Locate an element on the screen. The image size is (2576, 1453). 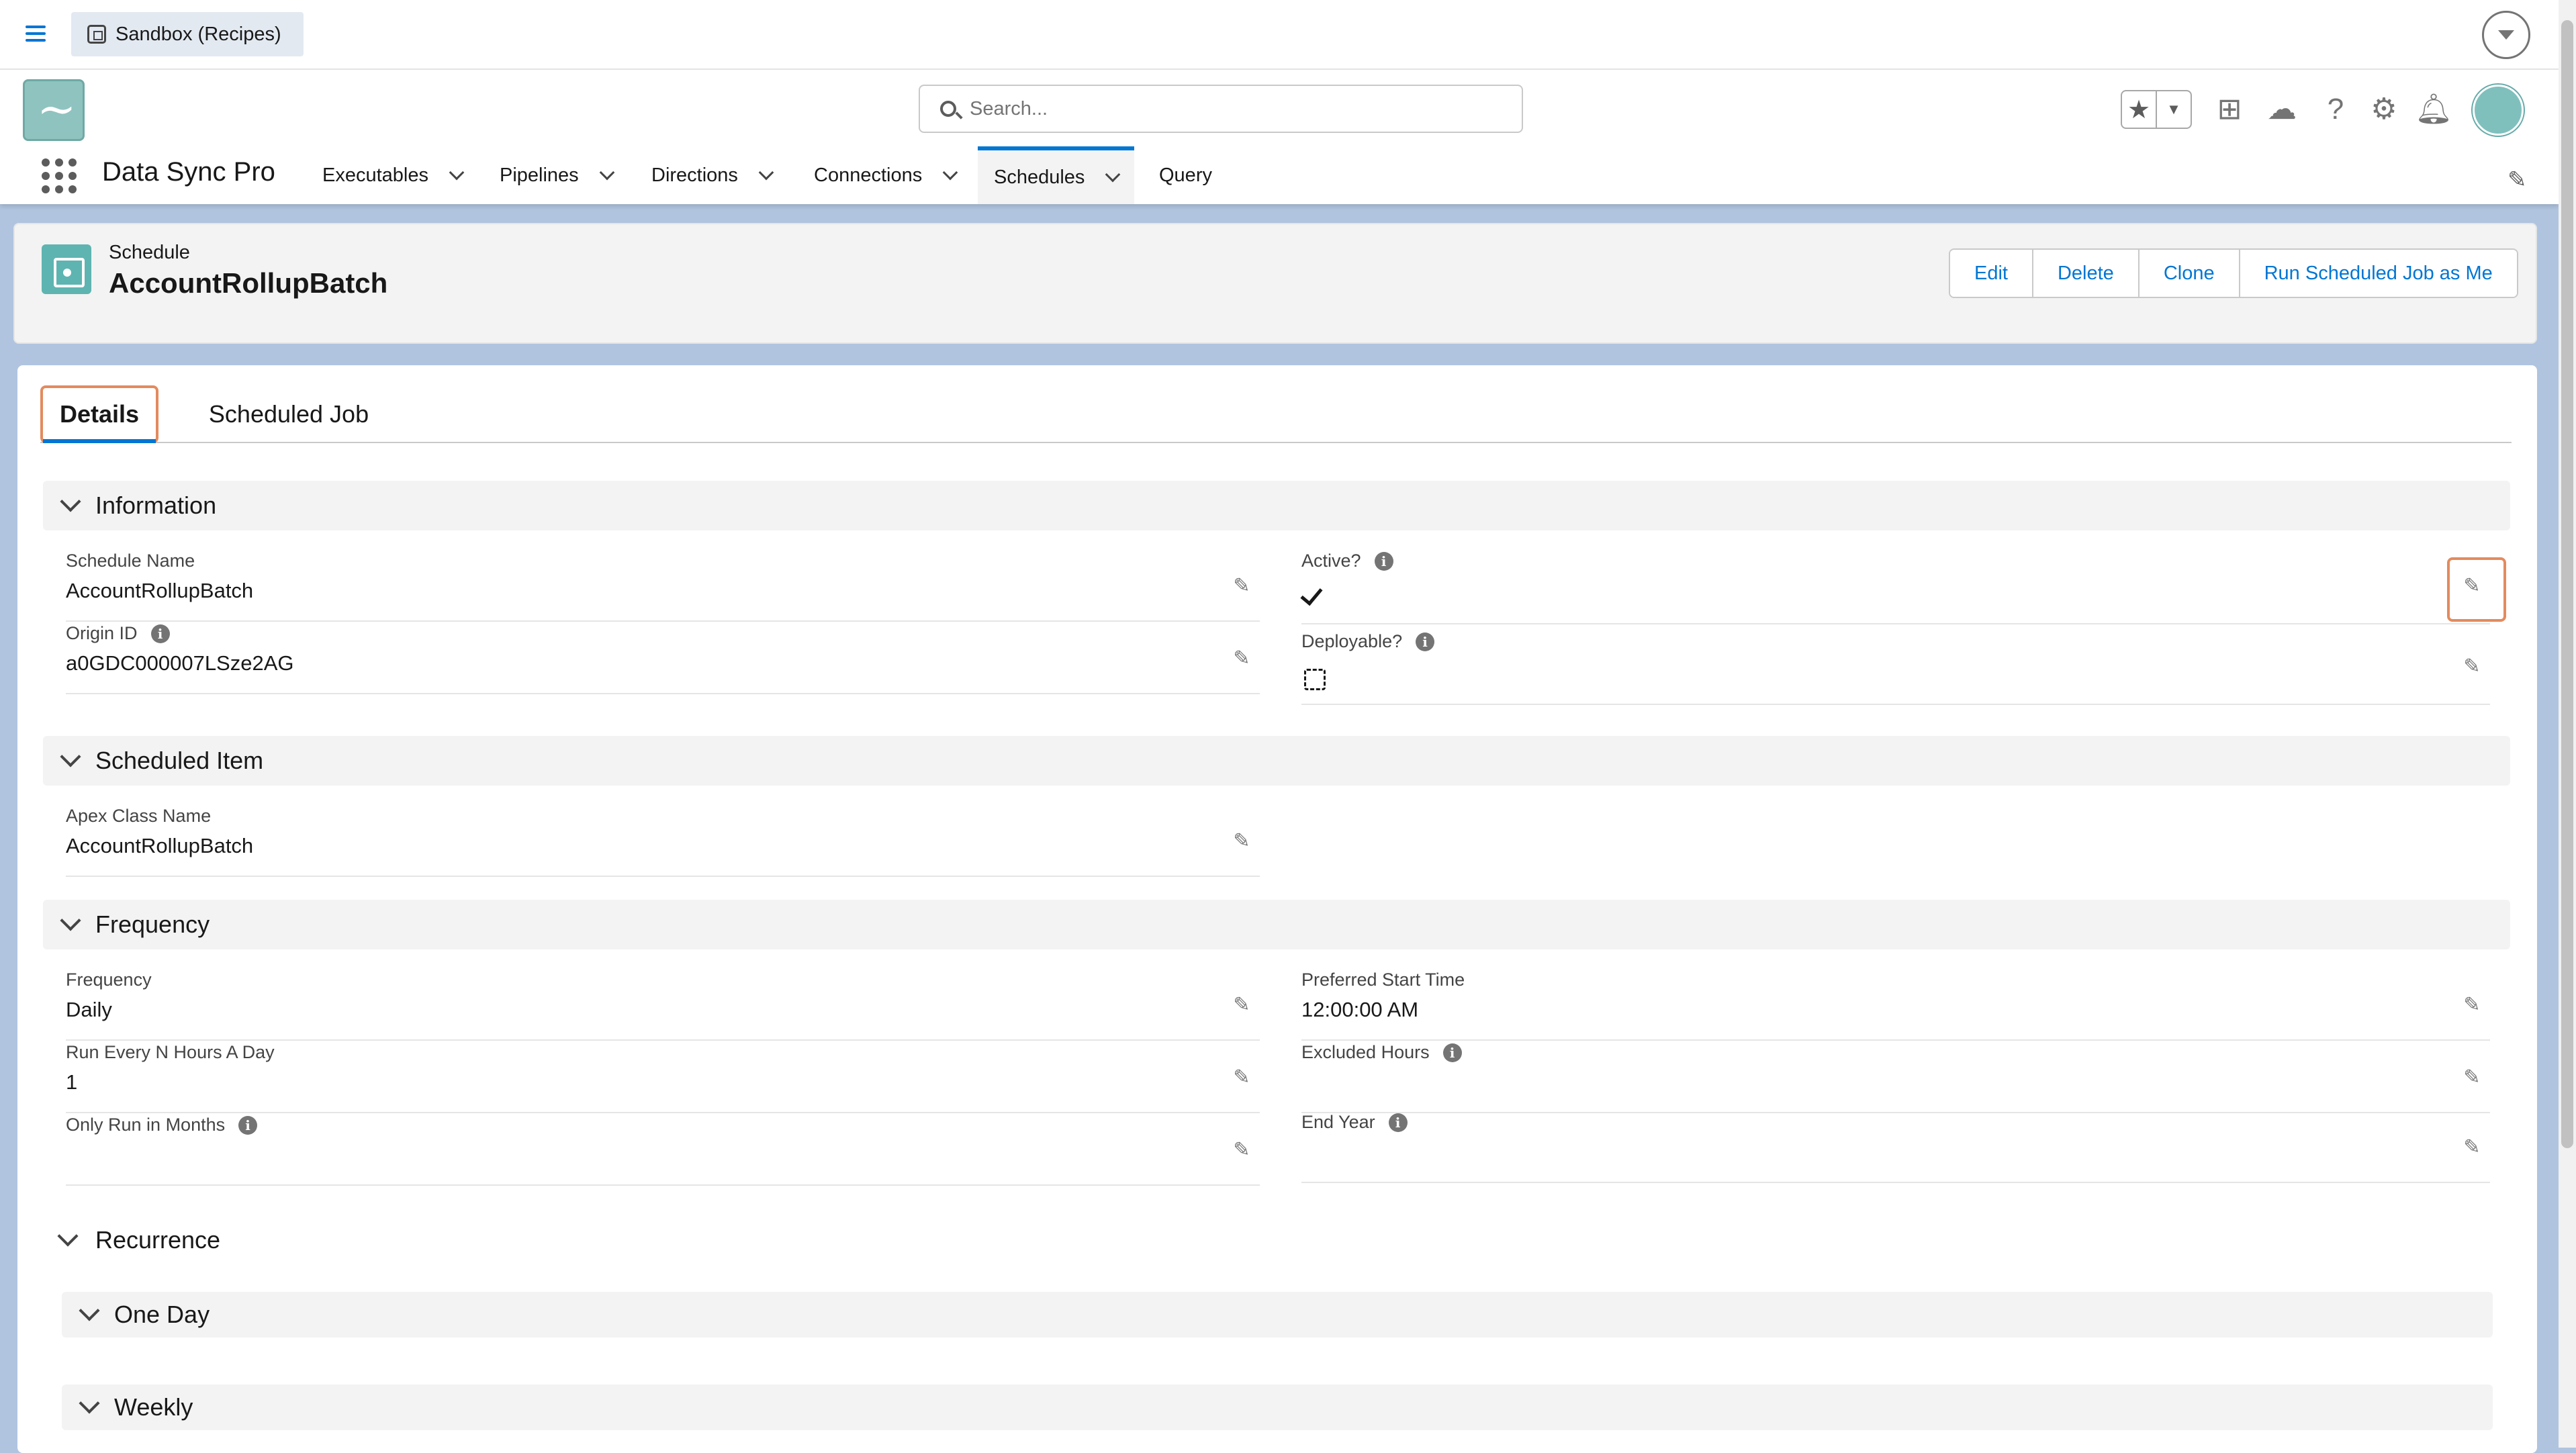
section-information: Information is located at coordinates (1276, 505).